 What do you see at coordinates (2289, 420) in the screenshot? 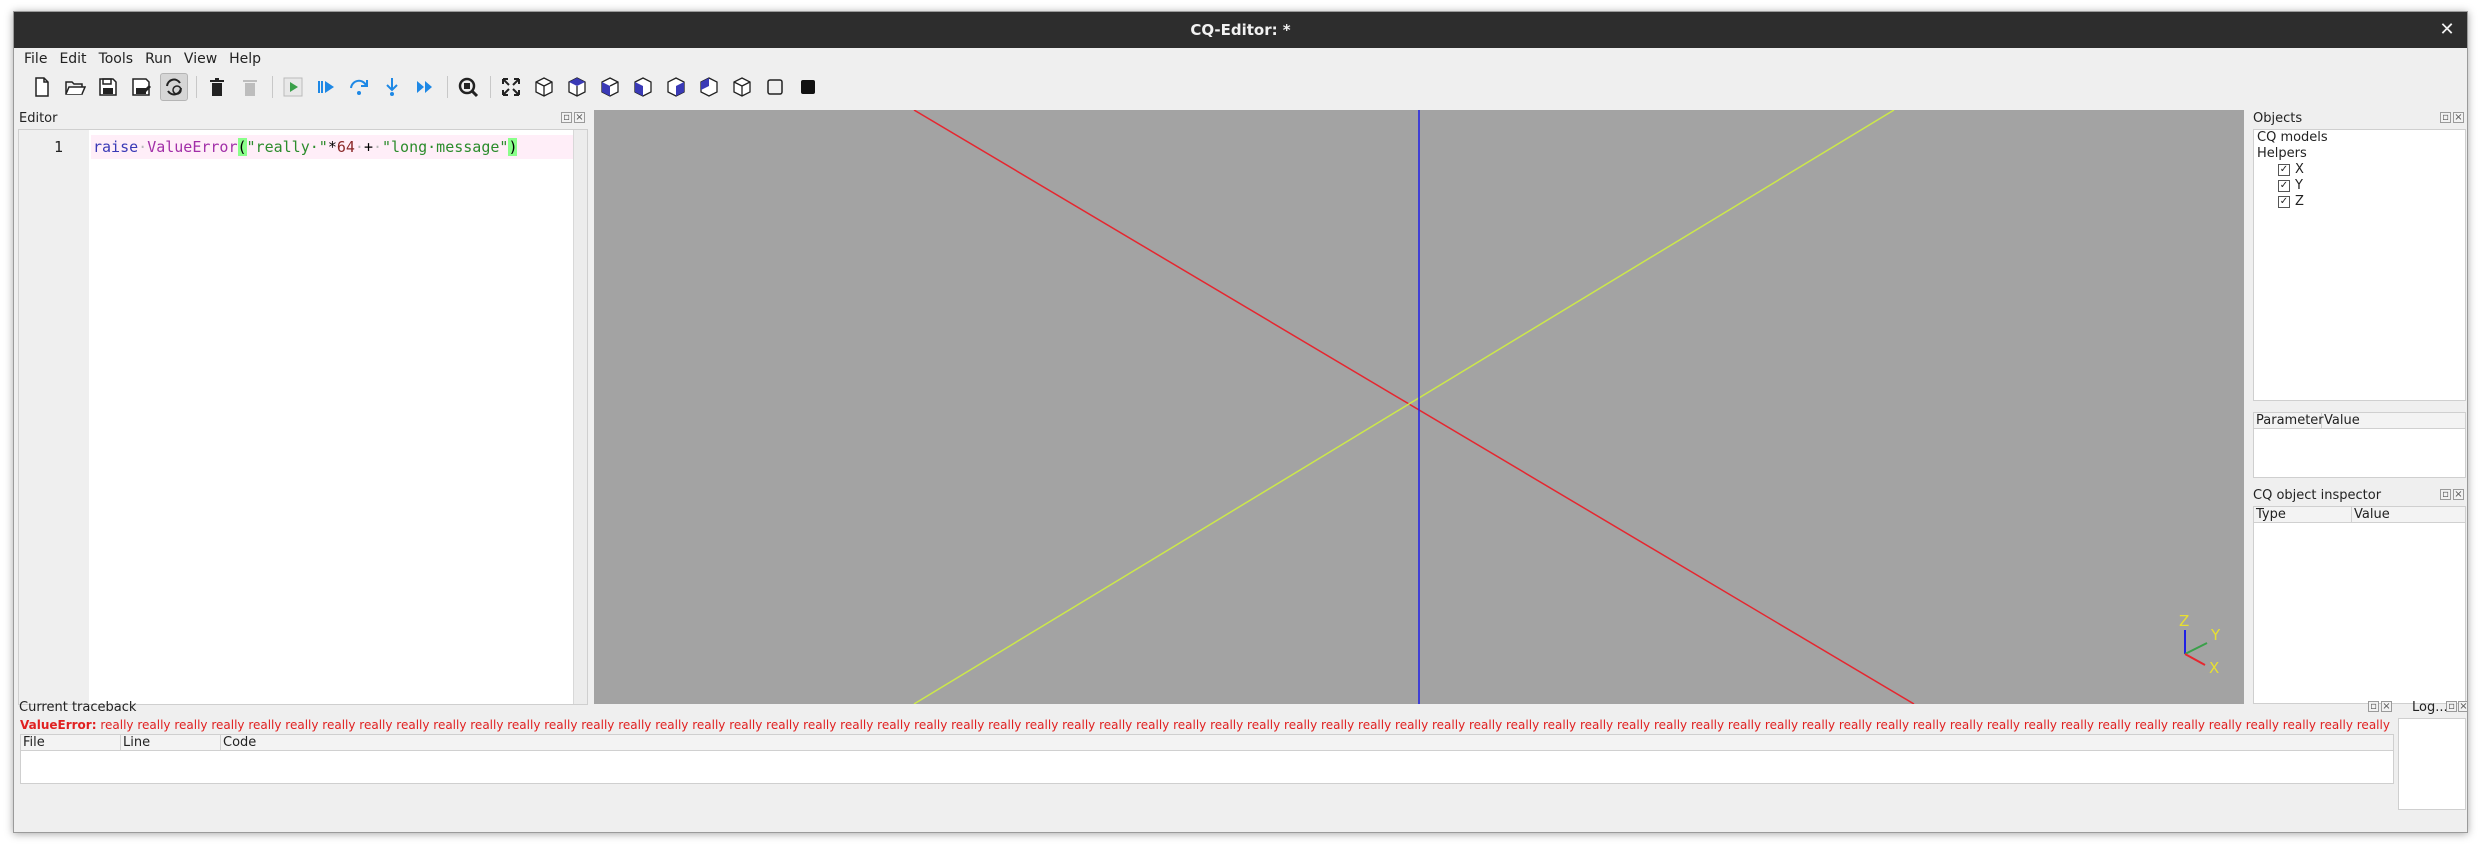
I see `col-parameter: Parameter` at bounding box center [2289, 420].